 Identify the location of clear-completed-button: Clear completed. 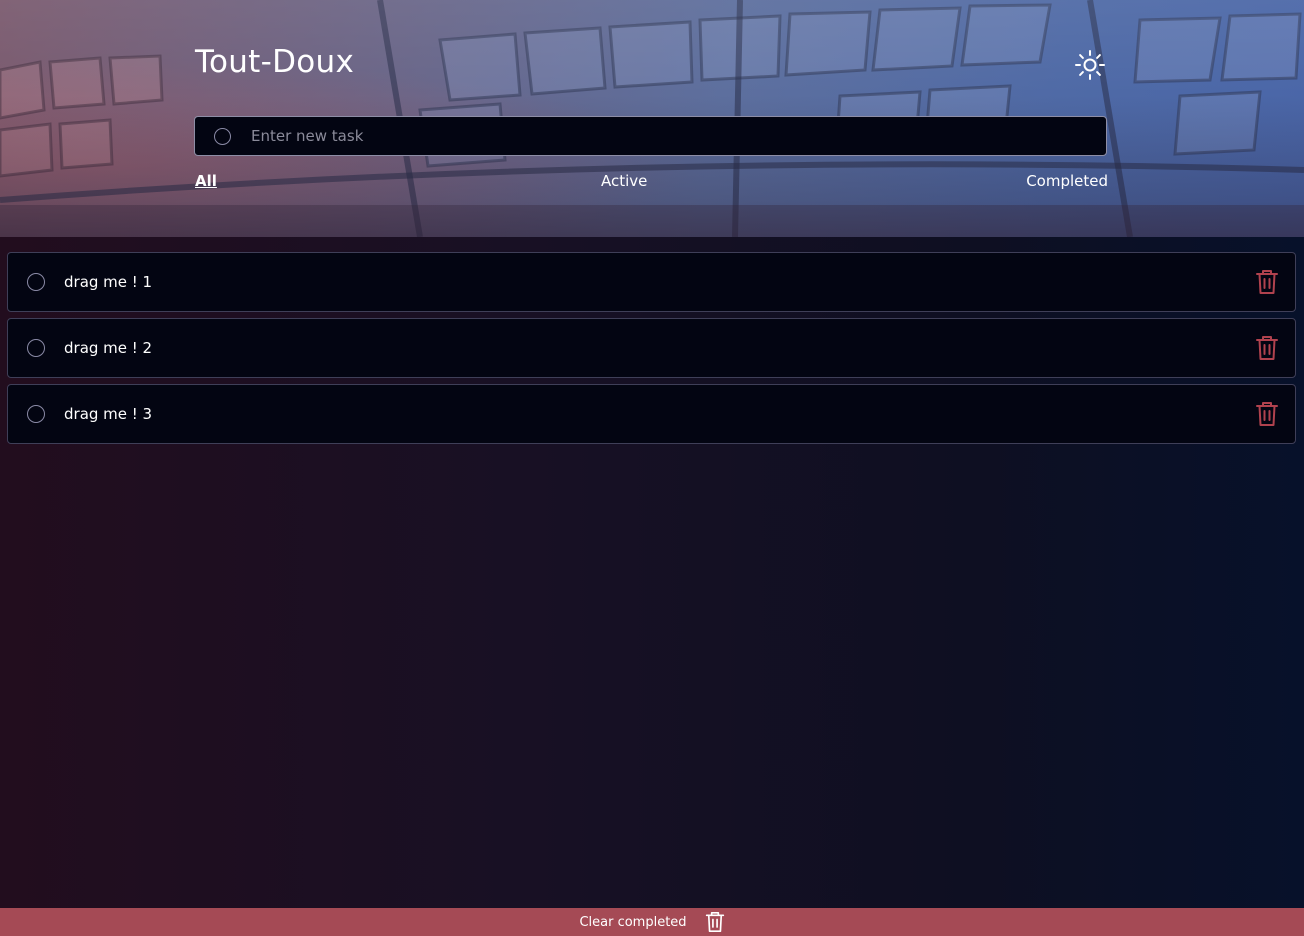
(652, 922).